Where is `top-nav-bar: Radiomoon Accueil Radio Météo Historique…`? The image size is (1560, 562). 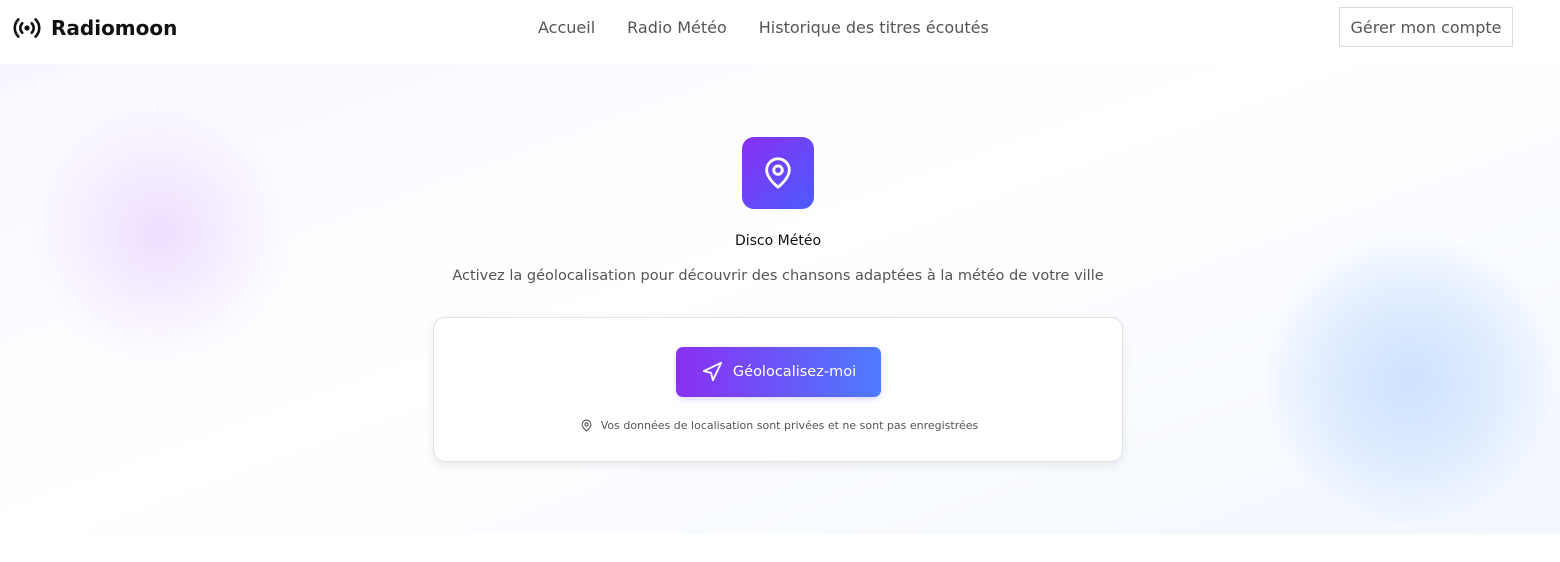
top-nav-bar: Radiomoon Accueil Radio Météo Historique… is located at coordinates (780, 28).